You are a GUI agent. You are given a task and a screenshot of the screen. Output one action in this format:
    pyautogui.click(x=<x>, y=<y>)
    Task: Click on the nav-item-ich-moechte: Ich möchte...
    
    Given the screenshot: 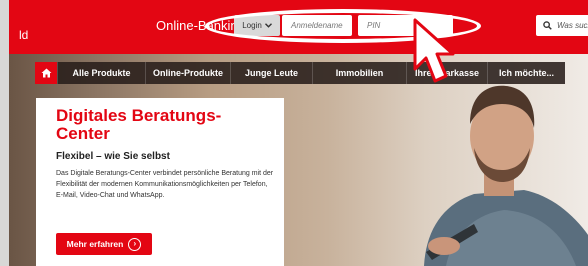 What is the action you would take?
    pyautogui.click(x=526, y=73)
    